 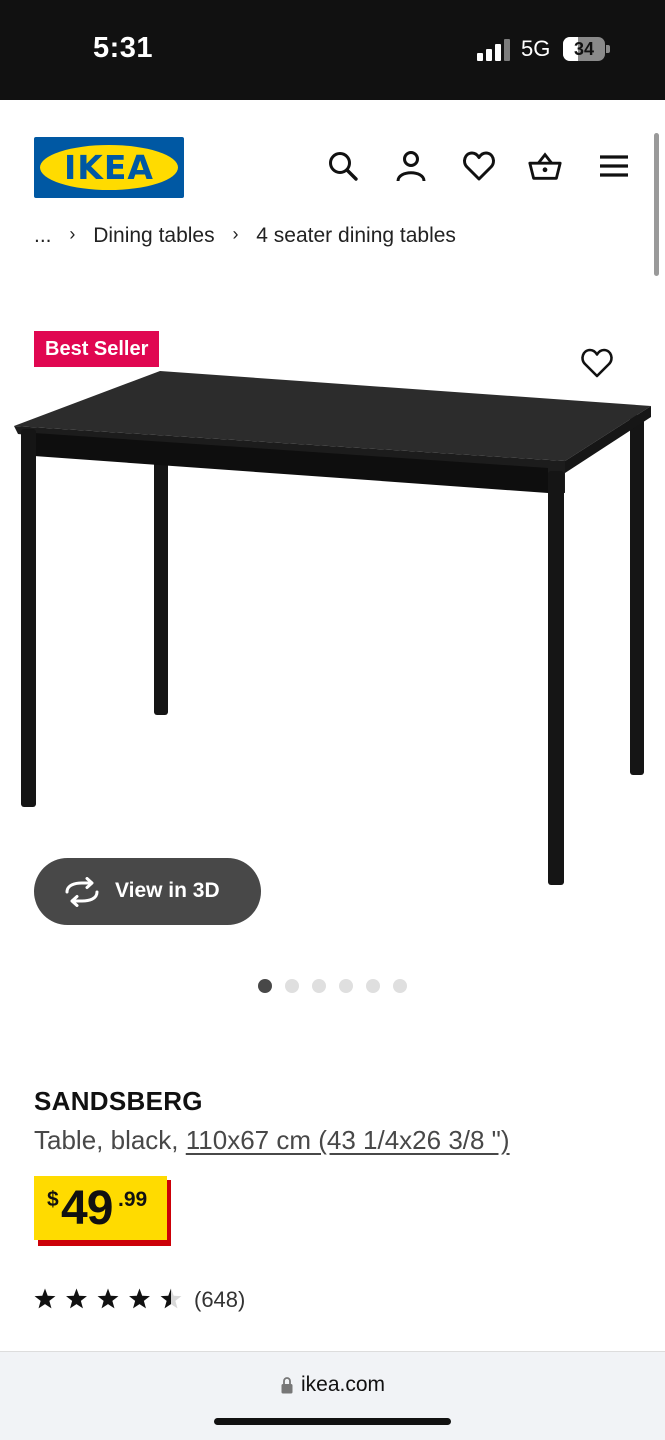 What do you see at coordinates (53, 1199) in the screenshot?
I see `price-currency: $` at bounding box center [53, 1199].